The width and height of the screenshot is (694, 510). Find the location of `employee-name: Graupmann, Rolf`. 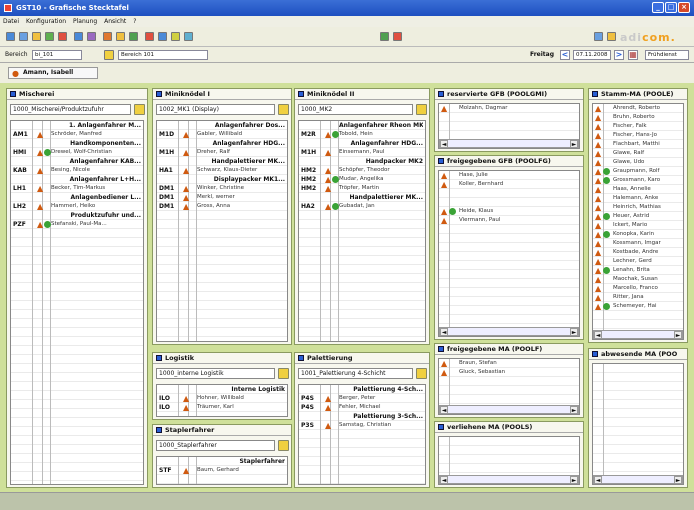

employee-name: Graupmann, Rolf is located at coordinates (636, 171).